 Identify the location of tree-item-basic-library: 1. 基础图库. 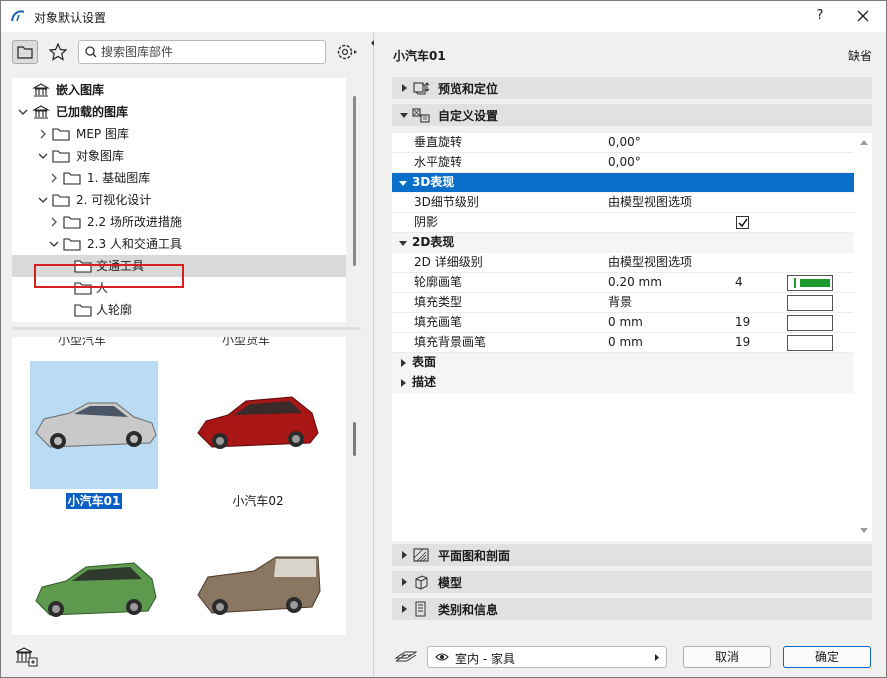
(179, 178).